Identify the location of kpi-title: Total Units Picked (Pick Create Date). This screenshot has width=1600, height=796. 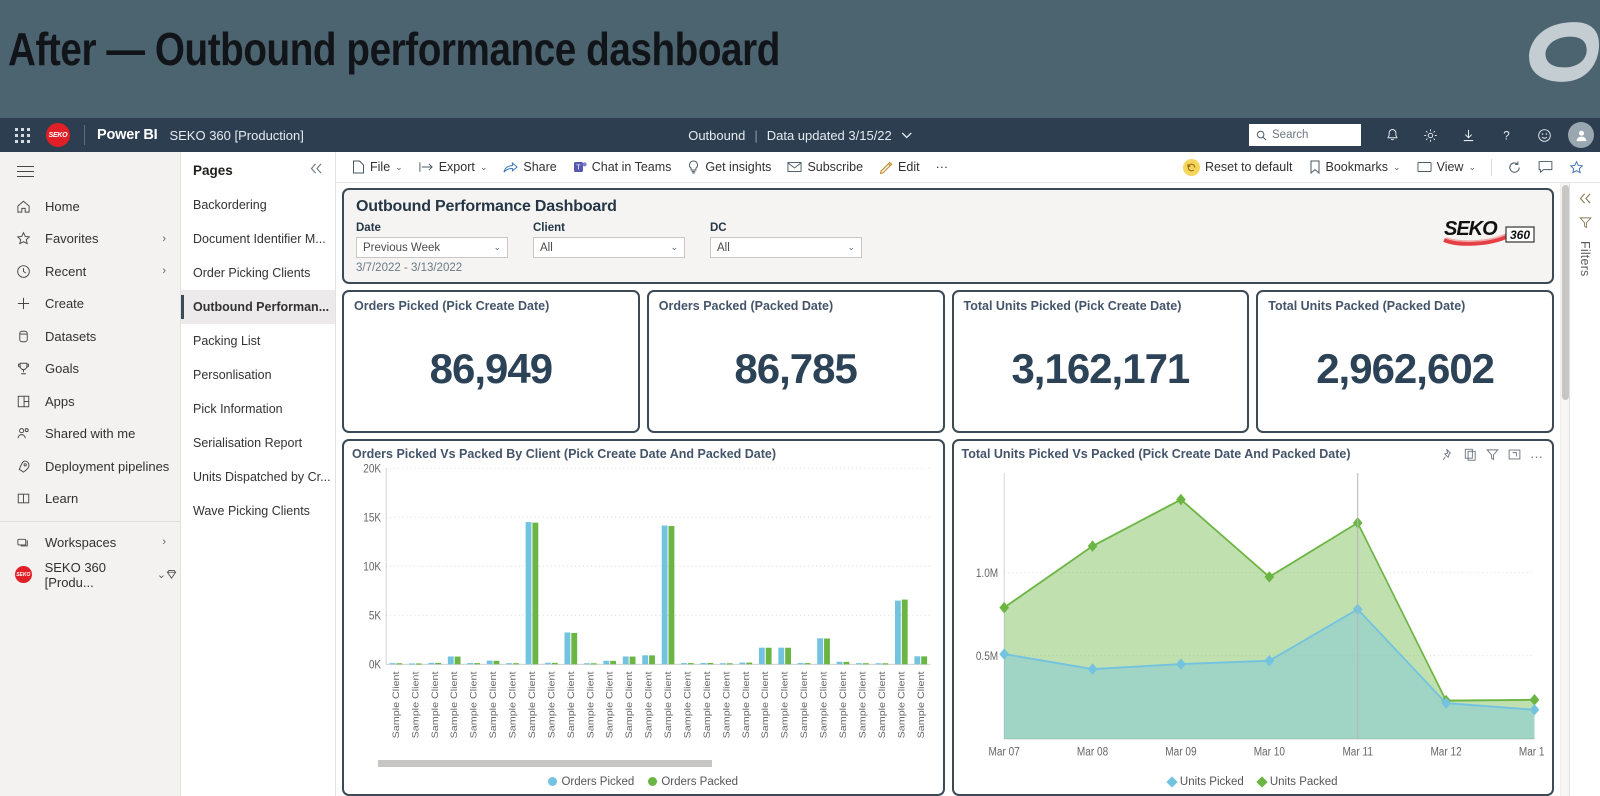
(1072, 306).